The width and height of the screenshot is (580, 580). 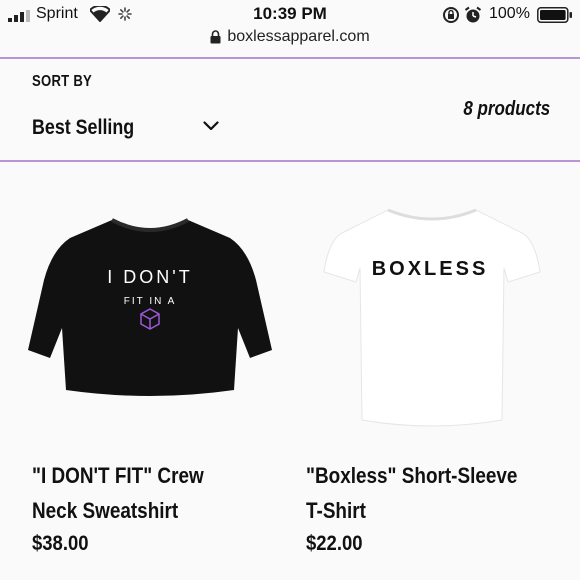 What do you see at coordinates (290, 15) in the screenshot?
I see `status-bar: Sprint 10:39 PM 100%` at bounding box center [290, 15].